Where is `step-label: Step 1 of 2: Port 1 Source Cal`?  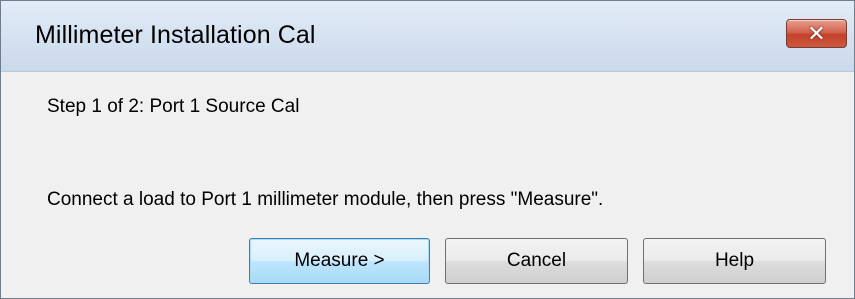
step-label: Step 1 of 2: Port 1 Source Cal is located at coordinates (173, 106).